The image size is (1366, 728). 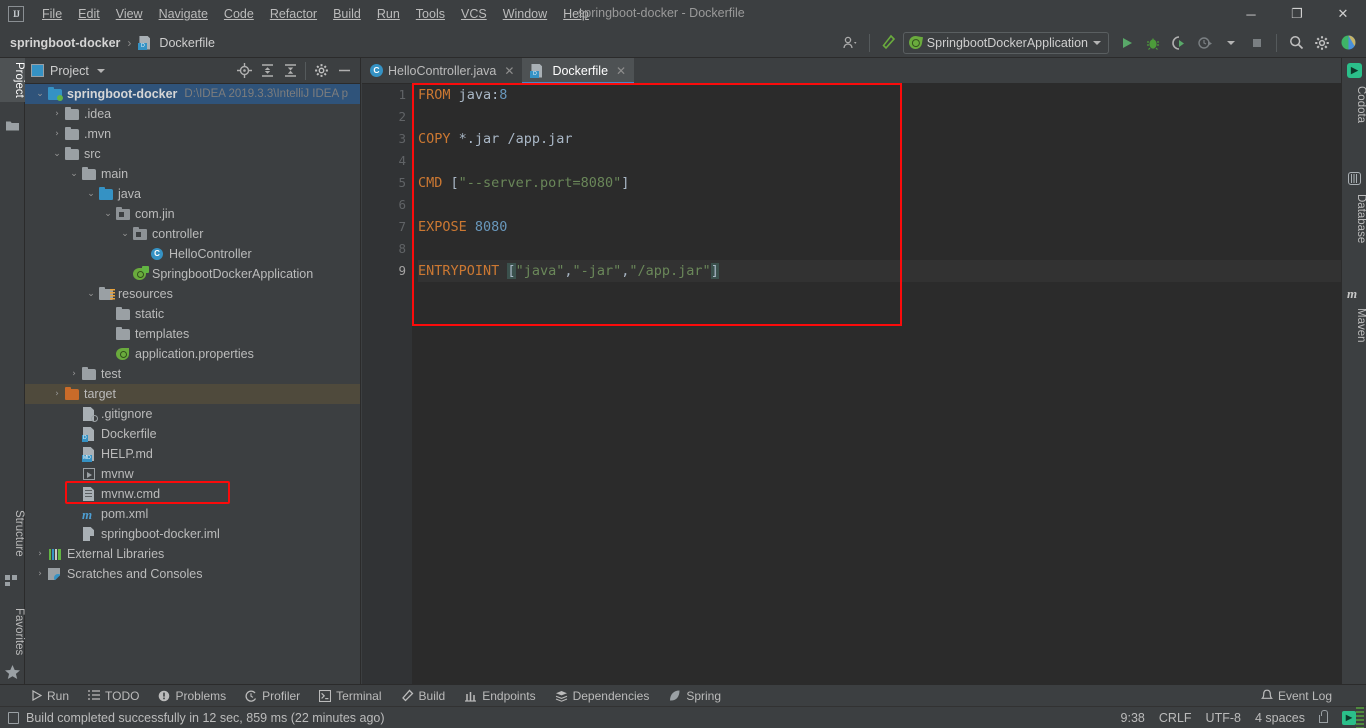 What do you see at coordinates (499, 696) in the screenshot?
I see `tool-window-endpoints: Endpoints` at bounding box center [499, 696].